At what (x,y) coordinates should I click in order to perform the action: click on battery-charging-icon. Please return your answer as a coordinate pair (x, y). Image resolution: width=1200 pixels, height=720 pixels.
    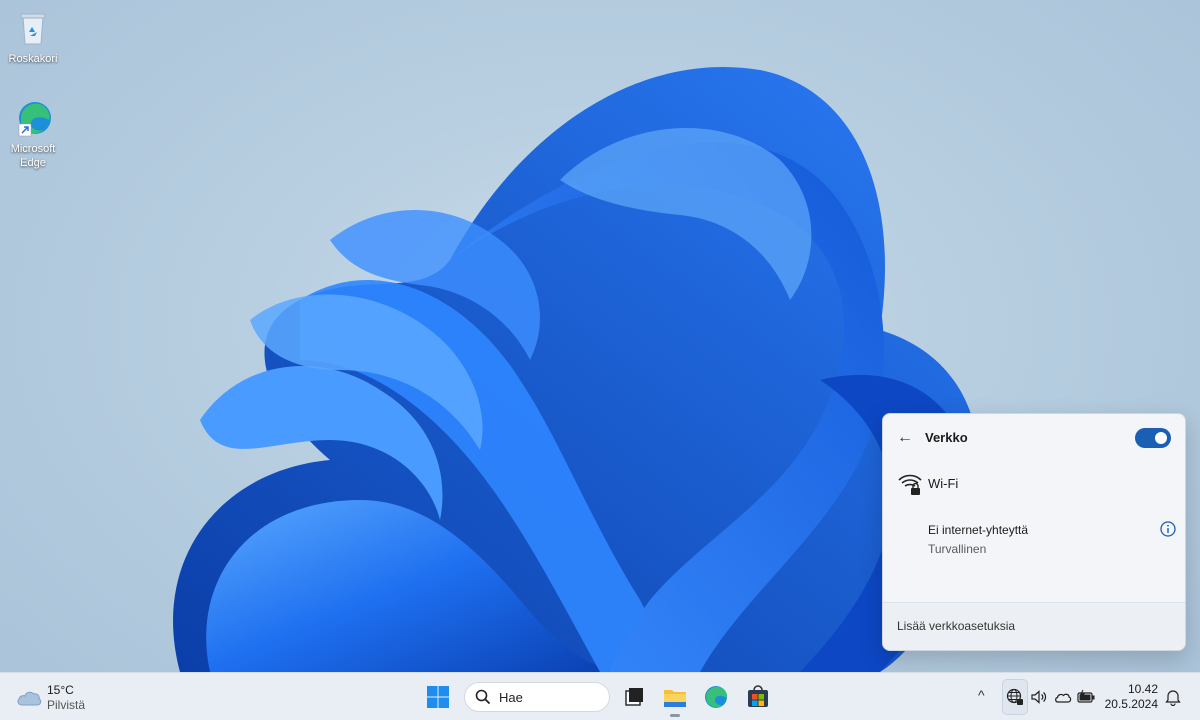
    Looking at the image, I should click on (1086, 697).